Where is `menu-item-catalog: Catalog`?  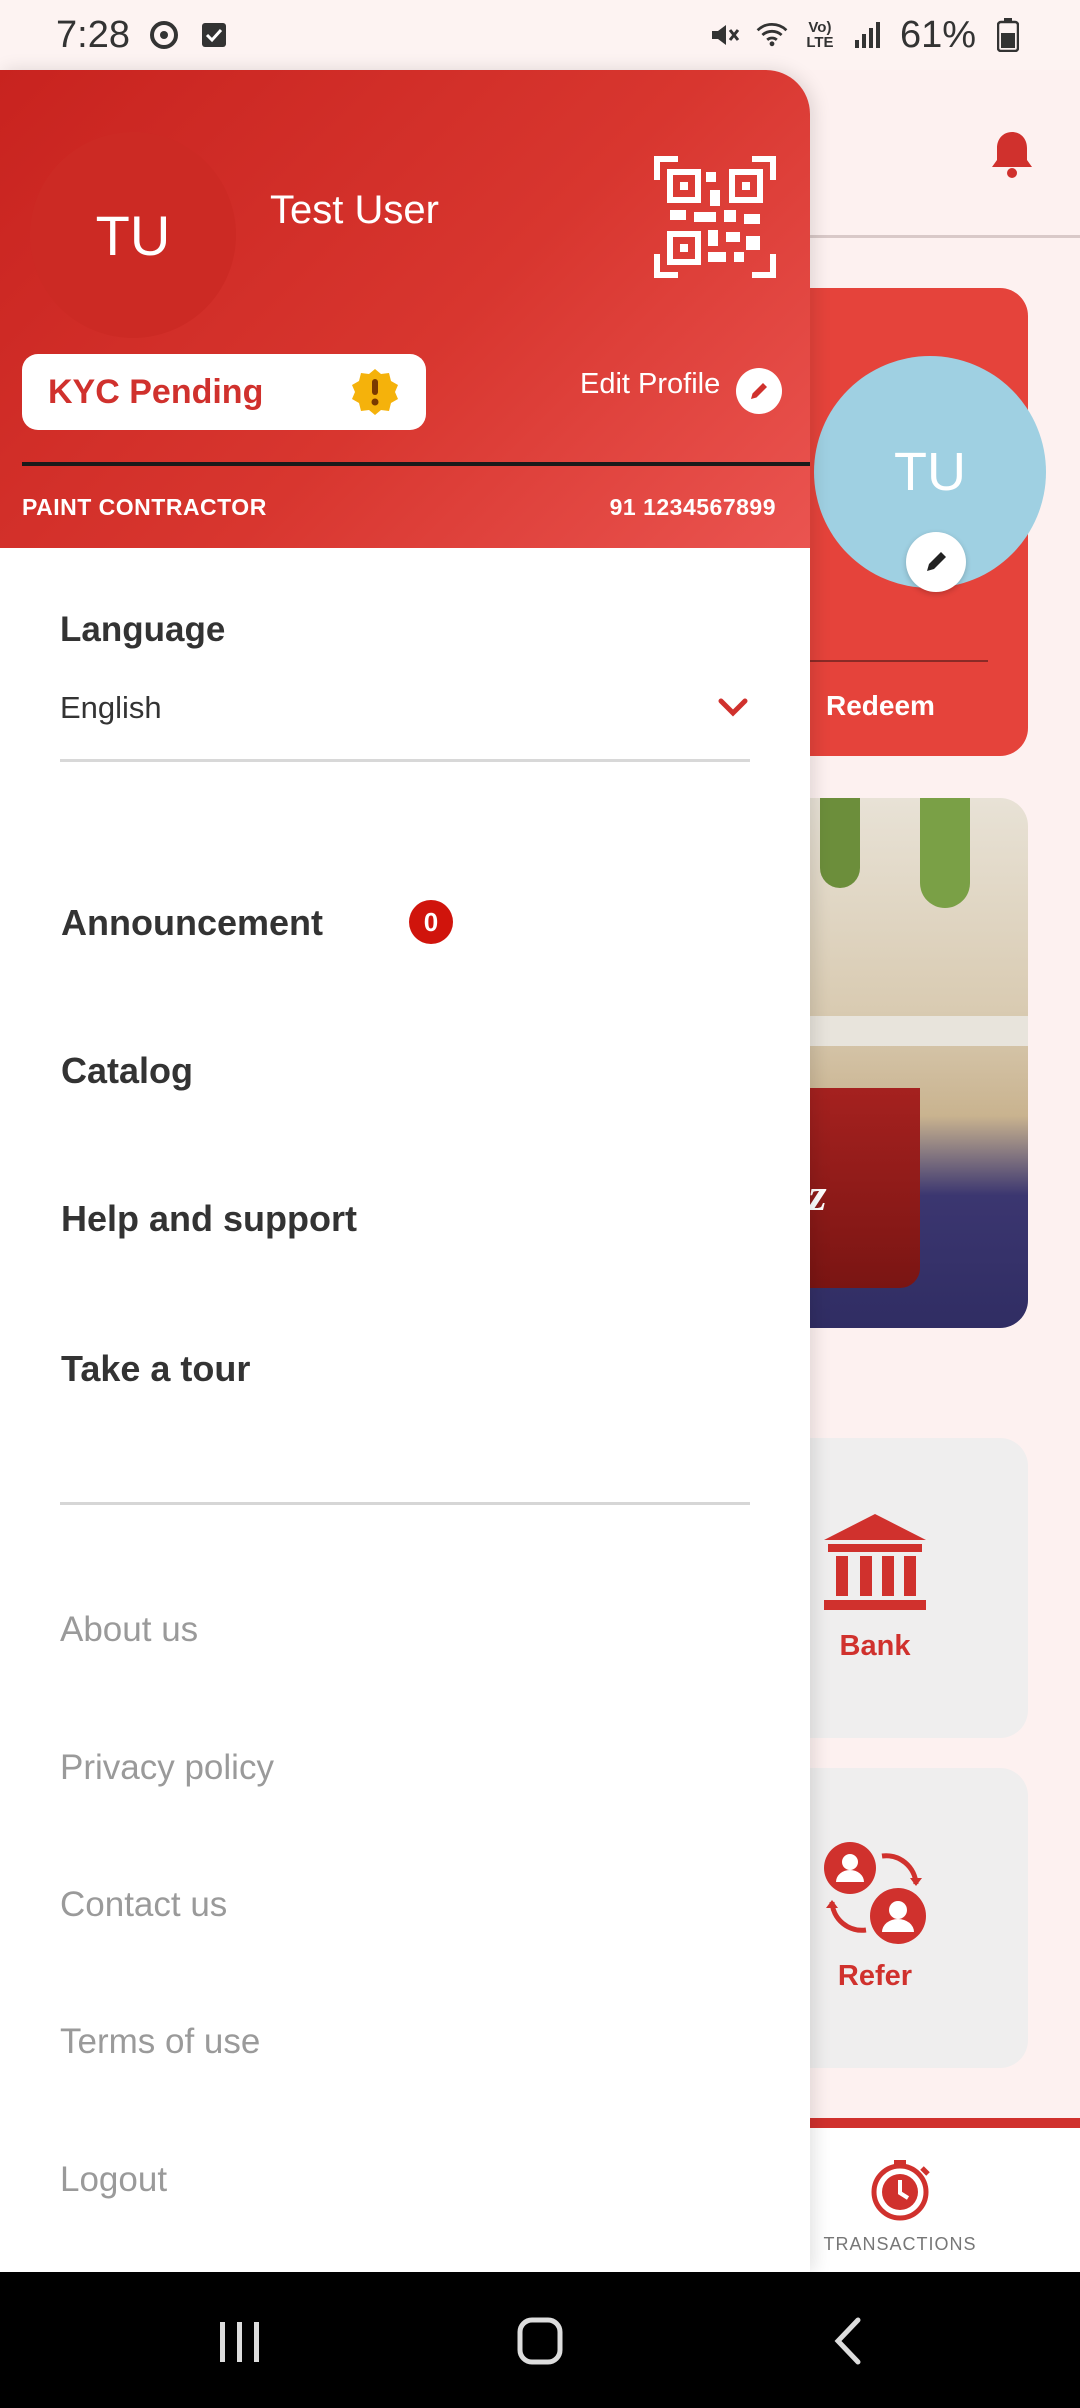
menu-item-catalog: Catalog is located at coordinates (127, 1071).